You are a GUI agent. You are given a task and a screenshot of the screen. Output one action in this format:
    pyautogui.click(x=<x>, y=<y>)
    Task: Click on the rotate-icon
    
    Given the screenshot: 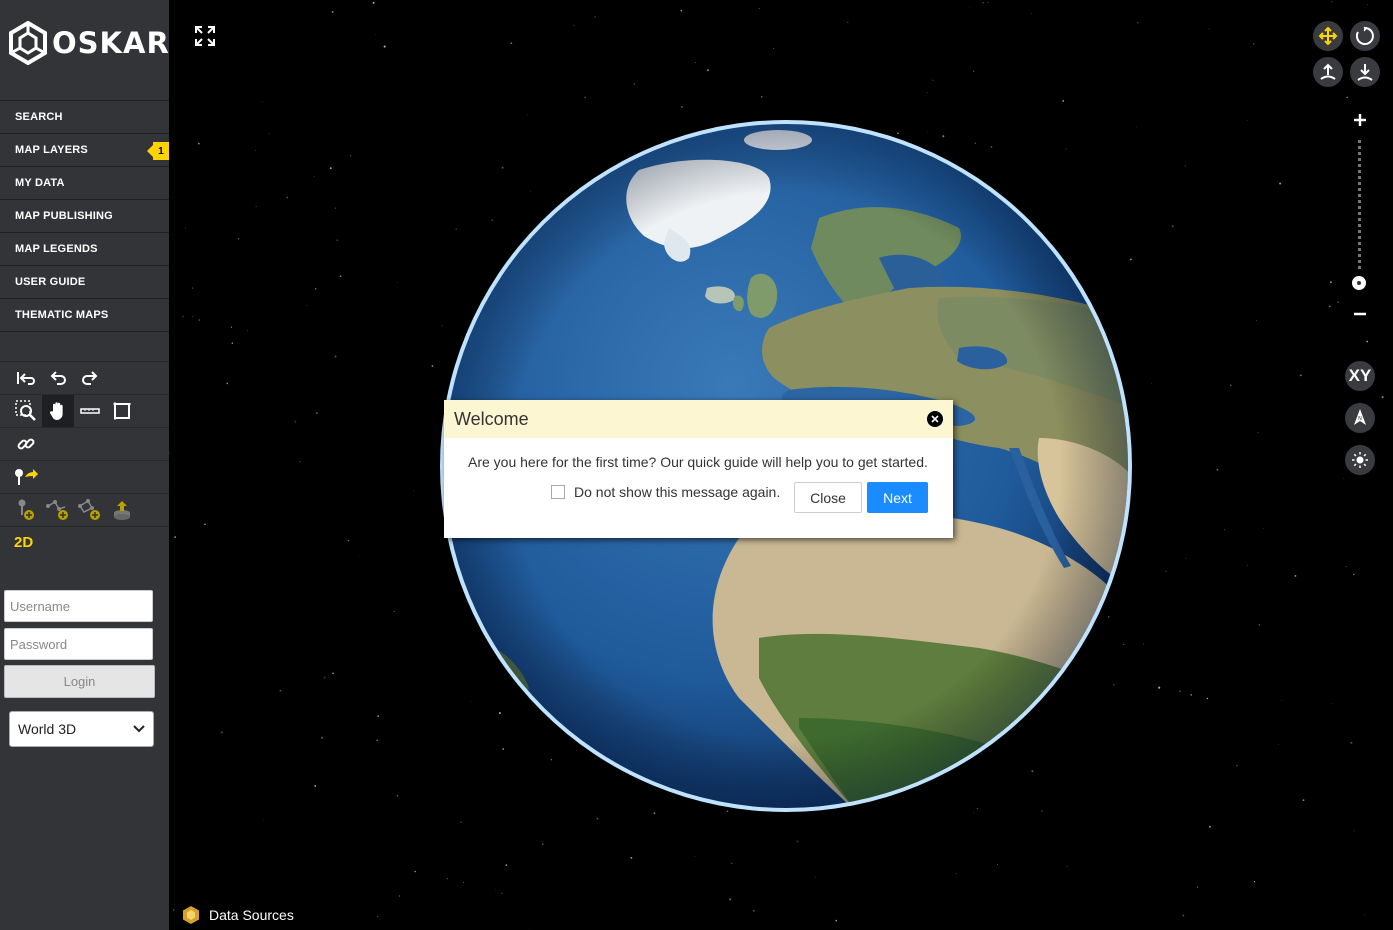 What is the action you would take?
    pyautogui.click(x=1365, y=36)
    